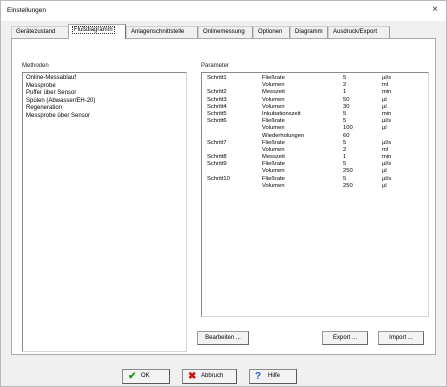 The width and height of the screenshot is (447, 387). What do you see at coordinates (315, 121) in the screenshot?
I see `table-row: Schritt6 Fließrate 5 µl/s` at bounding box center [315, 121].